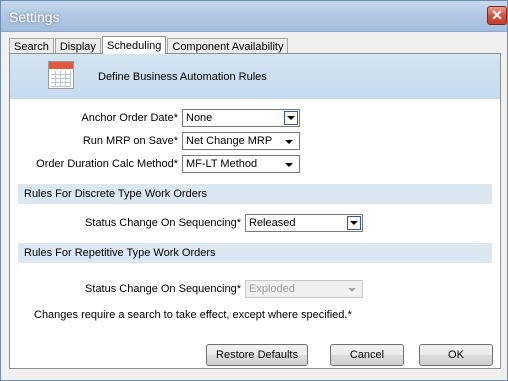  What do you see at coordinates (229, 141) in the screenshot?
I see `run-mrp-on-save-value: Net Change MRP` at bounding box center [229, 141].